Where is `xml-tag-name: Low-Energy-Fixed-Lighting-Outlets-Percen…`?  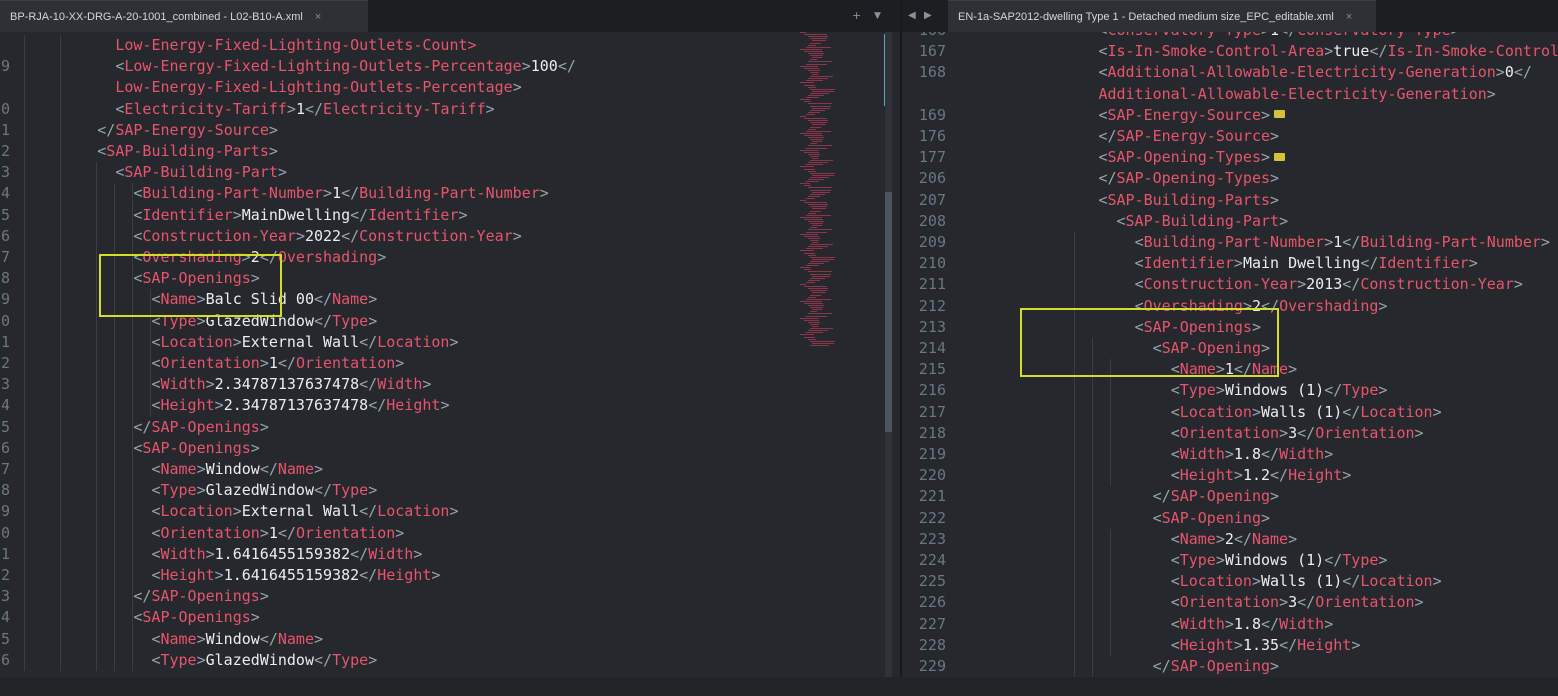 xml-tag-name: Low-Energy-Fixed-Lighting-Outlets-Percen… is located at coordinates (323, 66).